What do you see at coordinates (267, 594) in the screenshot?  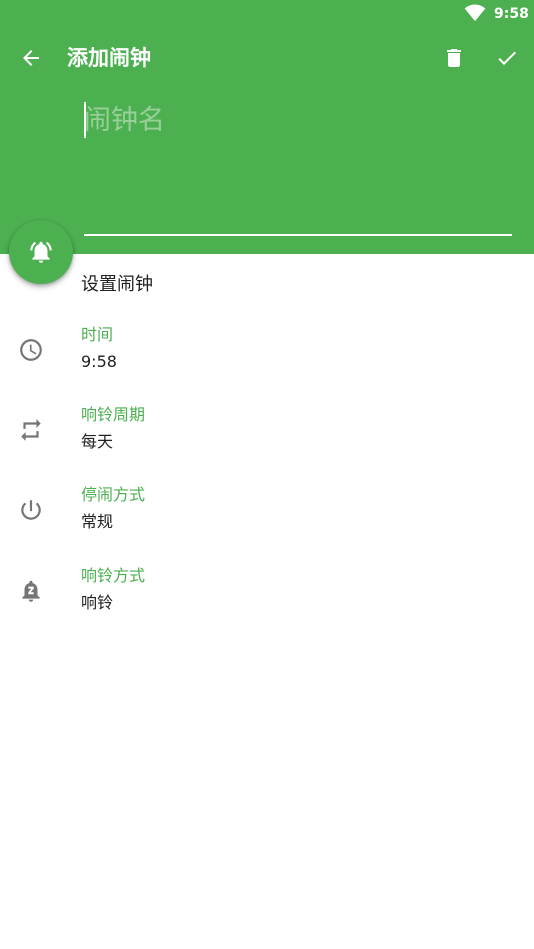 I see `setting-row-ring-mode: 响铃方式 响铃` at bounding box center [267, 594].